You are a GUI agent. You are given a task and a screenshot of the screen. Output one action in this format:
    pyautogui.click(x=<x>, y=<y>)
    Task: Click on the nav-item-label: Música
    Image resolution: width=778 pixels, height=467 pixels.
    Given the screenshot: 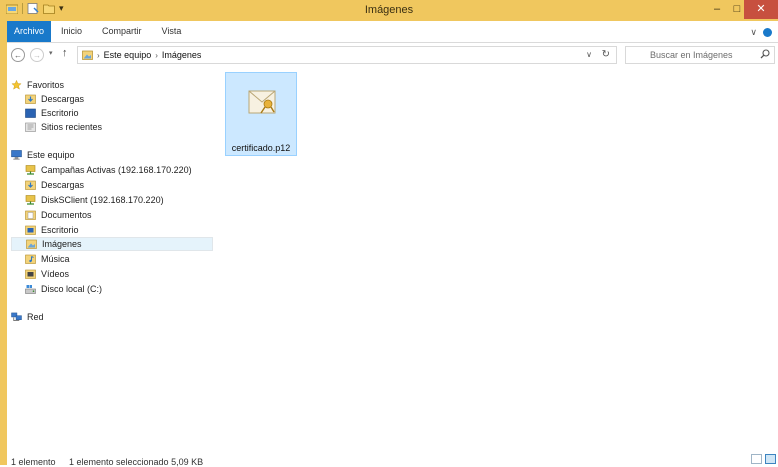 What is the action you would take?
    pyautogui.click(x=55, y=259)
    